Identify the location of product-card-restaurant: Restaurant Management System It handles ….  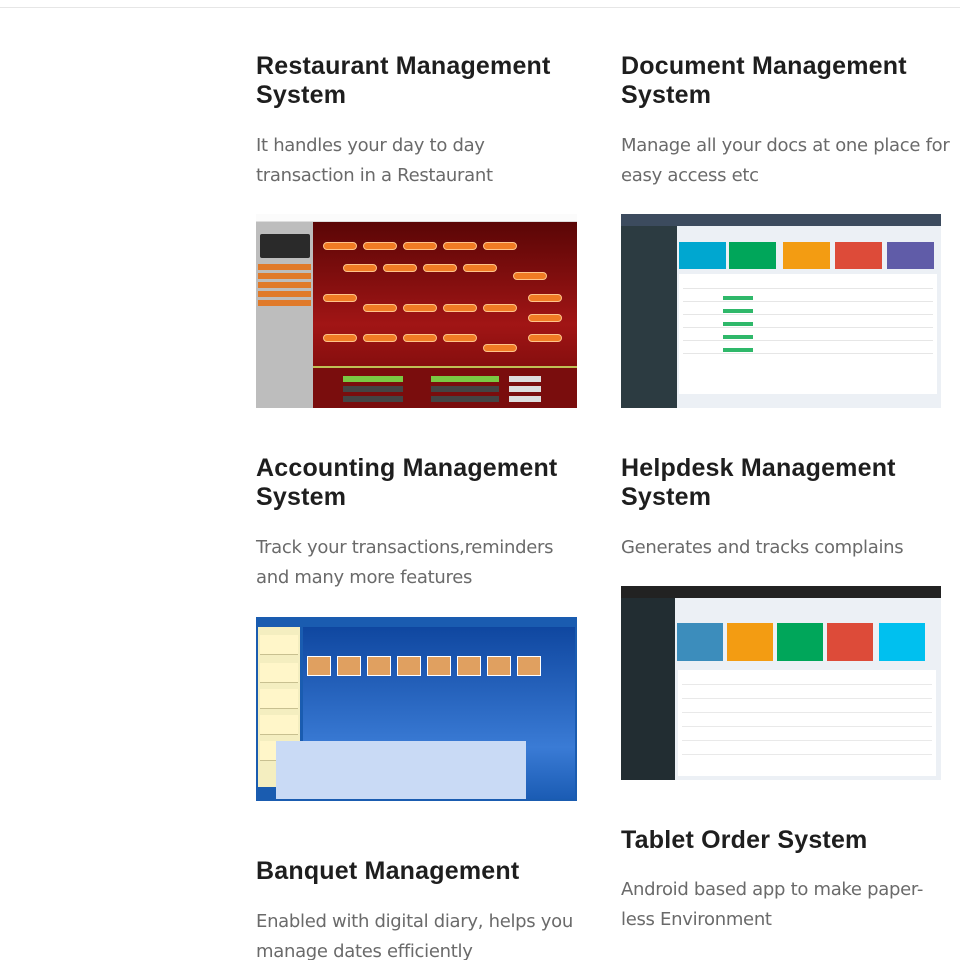
(421, 121).